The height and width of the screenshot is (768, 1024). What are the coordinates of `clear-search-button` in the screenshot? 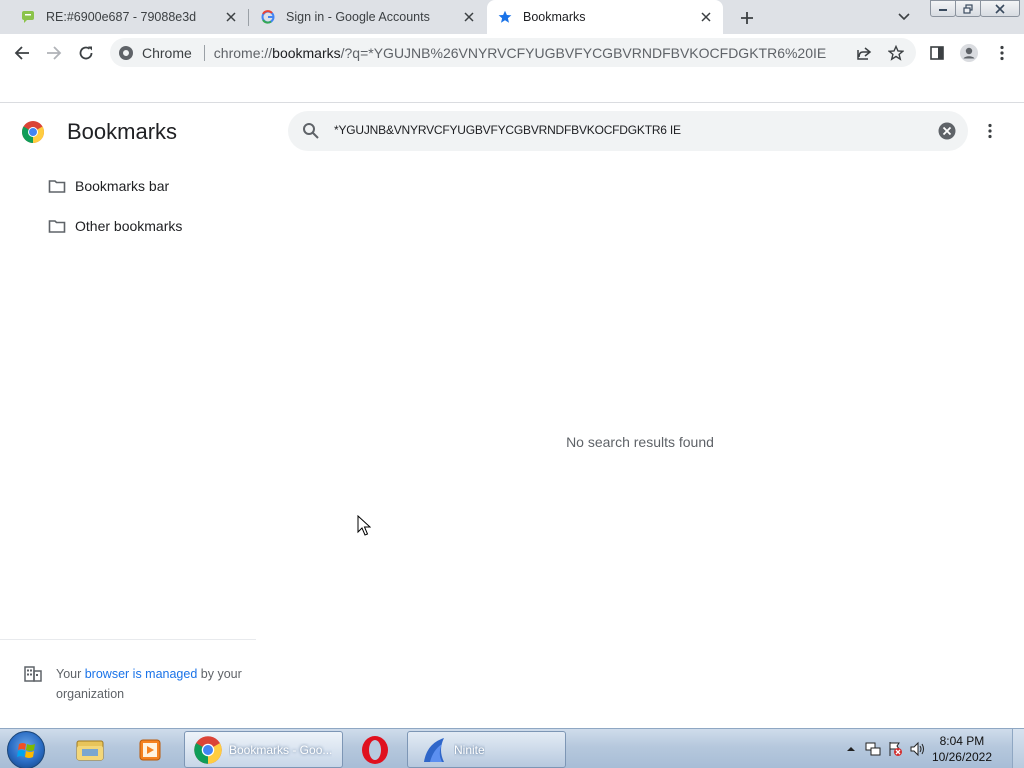 It's located at (947, 131).